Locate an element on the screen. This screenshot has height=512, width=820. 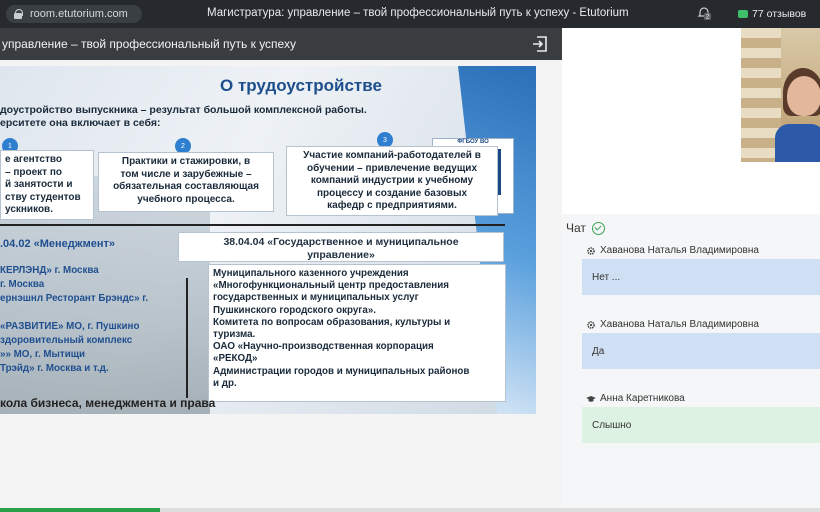
reviews-label: 77 отзывов is located at coordinates (779, 14).